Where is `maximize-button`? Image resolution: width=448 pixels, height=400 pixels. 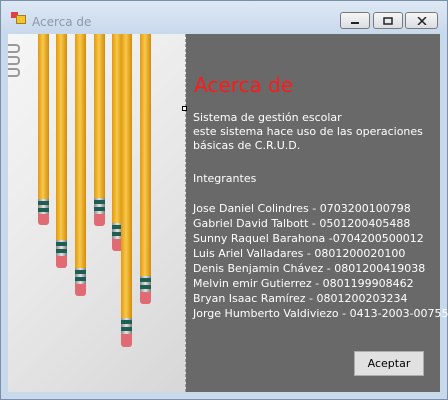 maximize-button is located at coordinates (388, 20).